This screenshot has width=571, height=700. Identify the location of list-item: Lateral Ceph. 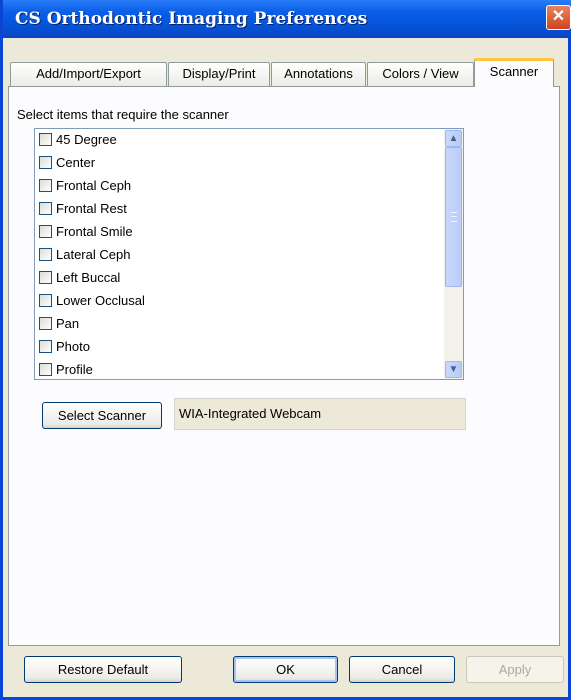
(84, 254).